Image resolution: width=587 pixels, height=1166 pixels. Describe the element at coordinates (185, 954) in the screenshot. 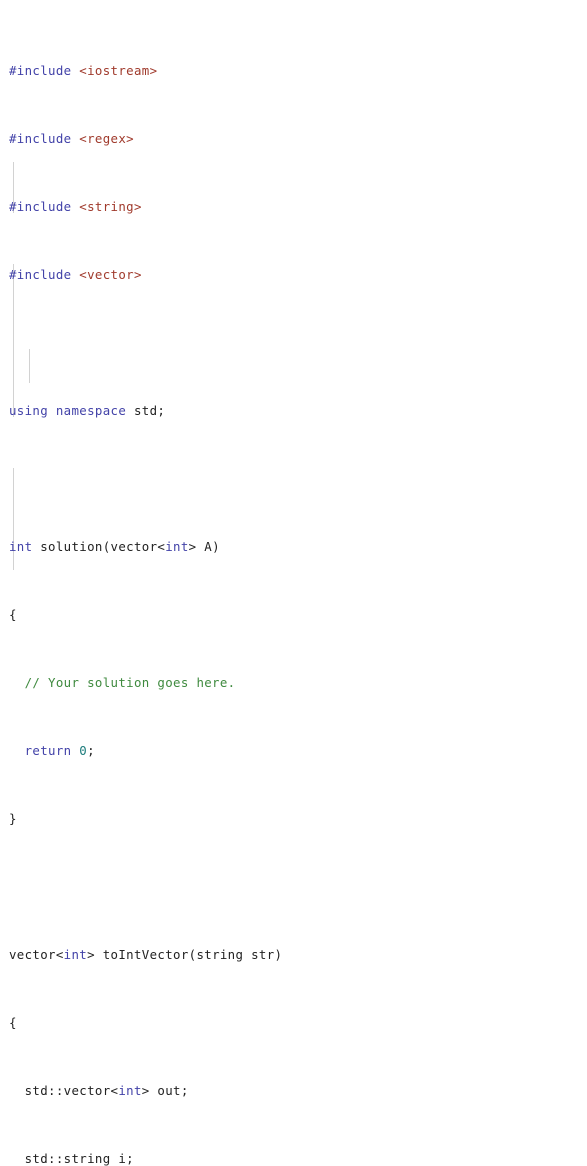

I see `function-signature-tointvector: > toIntVector(string str)` at that location.